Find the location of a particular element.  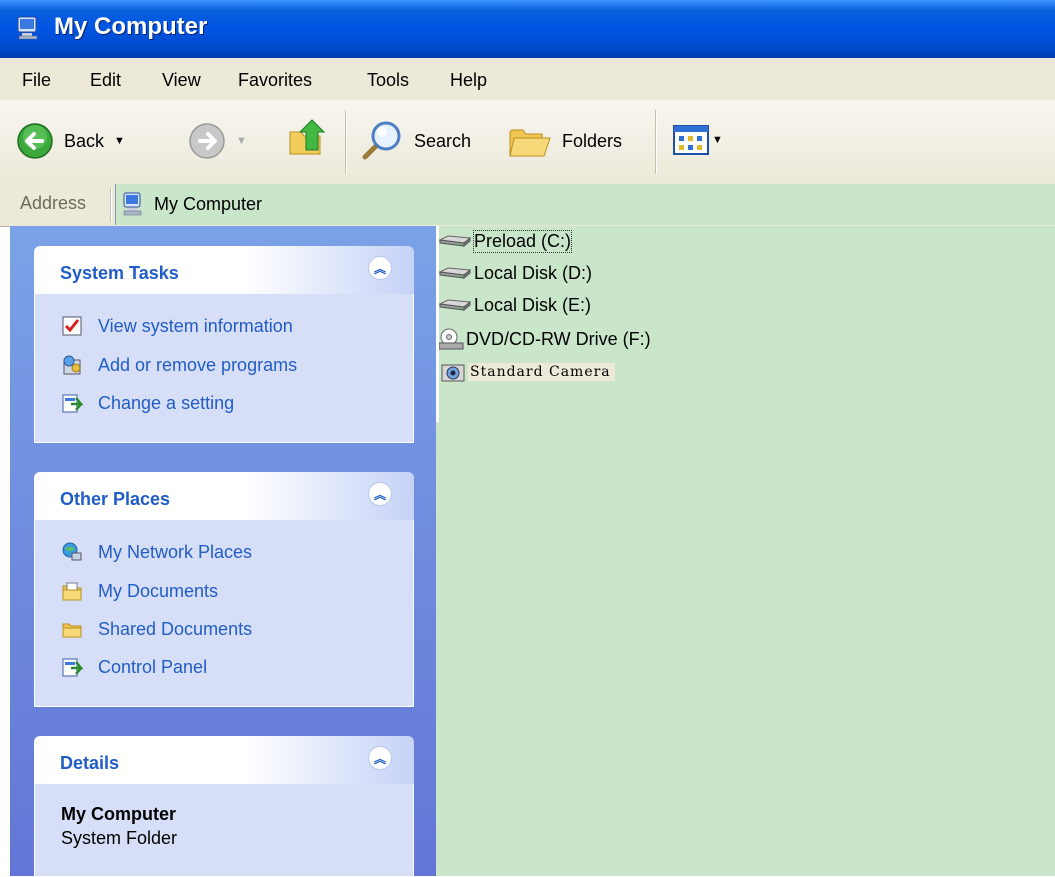

shared-documents-link: Shared Documents is located at coordinates (156, 629).